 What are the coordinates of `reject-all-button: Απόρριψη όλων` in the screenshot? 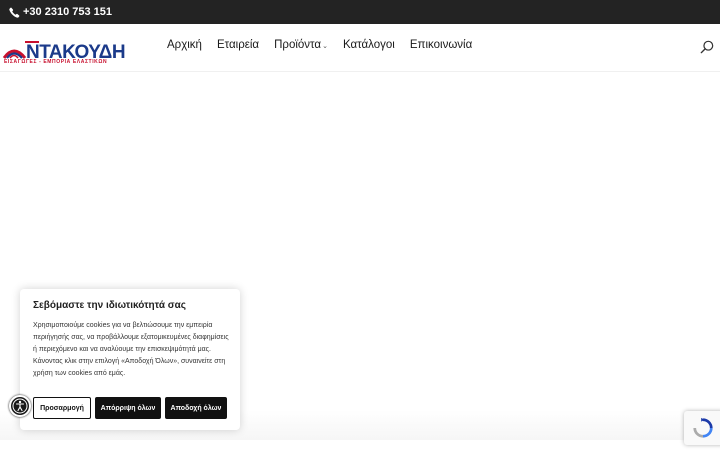 It's located at (128, 408).